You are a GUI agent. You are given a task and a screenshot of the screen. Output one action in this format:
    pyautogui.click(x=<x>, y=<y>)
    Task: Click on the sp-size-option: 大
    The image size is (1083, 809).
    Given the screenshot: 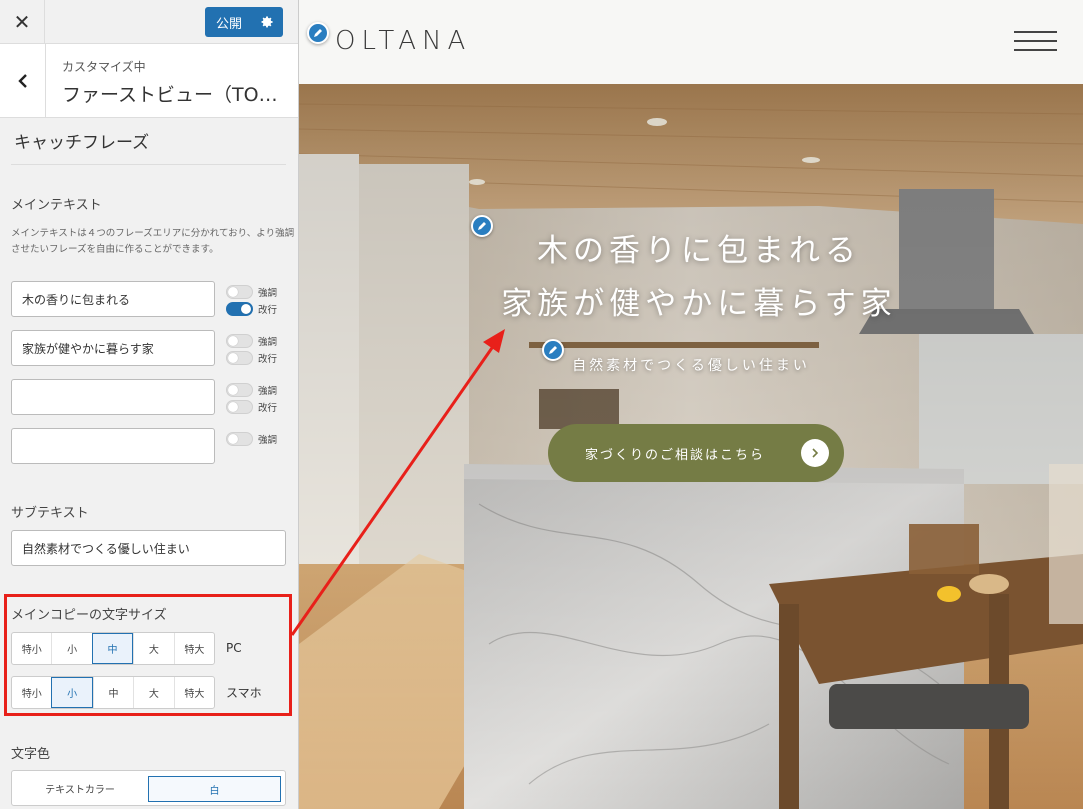 What is the action you would take?
    pyautogui.click(x=153, y=692)
    